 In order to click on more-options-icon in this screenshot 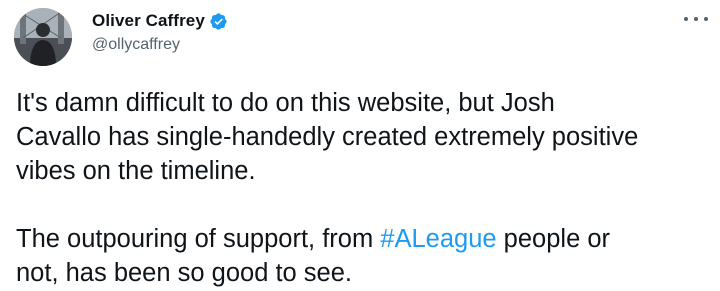, I will do `click(696, 19)`.